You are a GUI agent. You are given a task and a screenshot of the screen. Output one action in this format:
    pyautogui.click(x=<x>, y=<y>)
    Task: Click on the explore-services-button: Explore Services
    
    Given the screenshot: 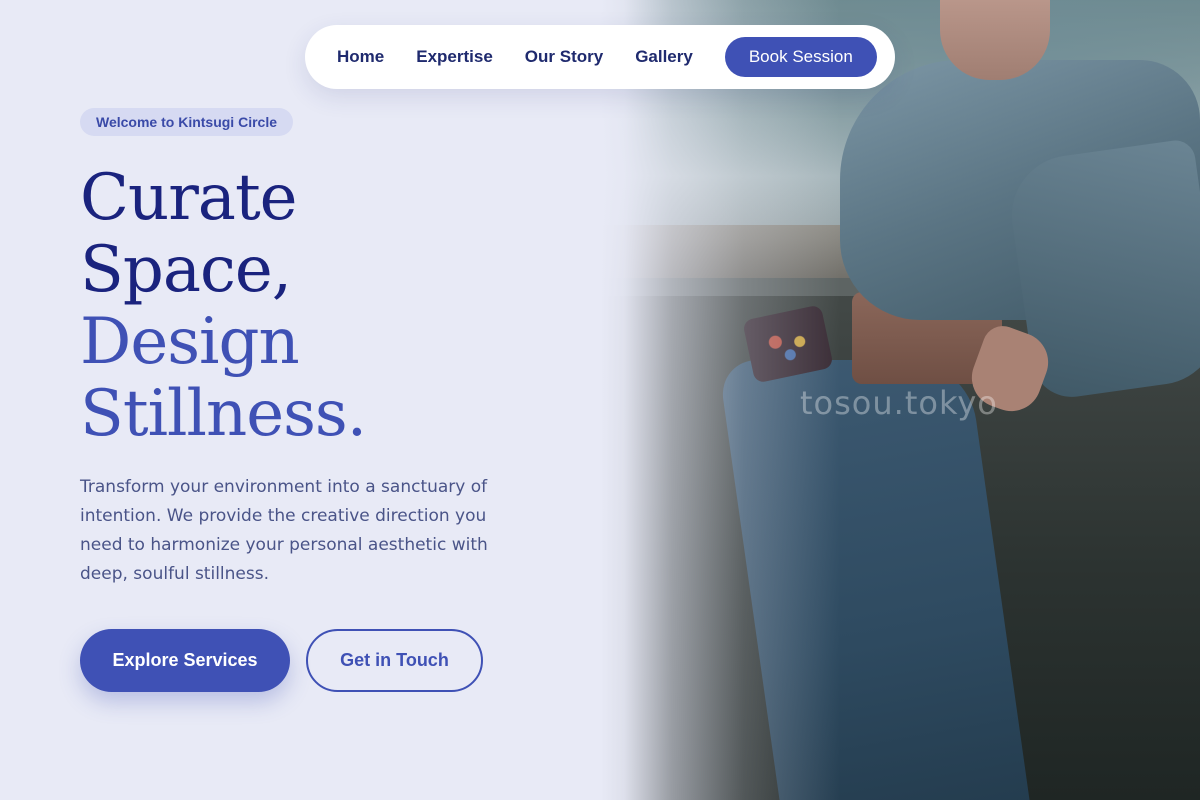 What is the action you would take?
    pyautogui.click(x=185, y=660)
    